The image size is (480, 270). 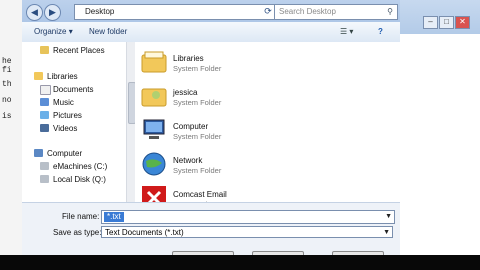 What do you see at coordinates (260, 63) in the screenshot?
I see `list-item: Libraries System Folder` at bounding box center [260, 63].